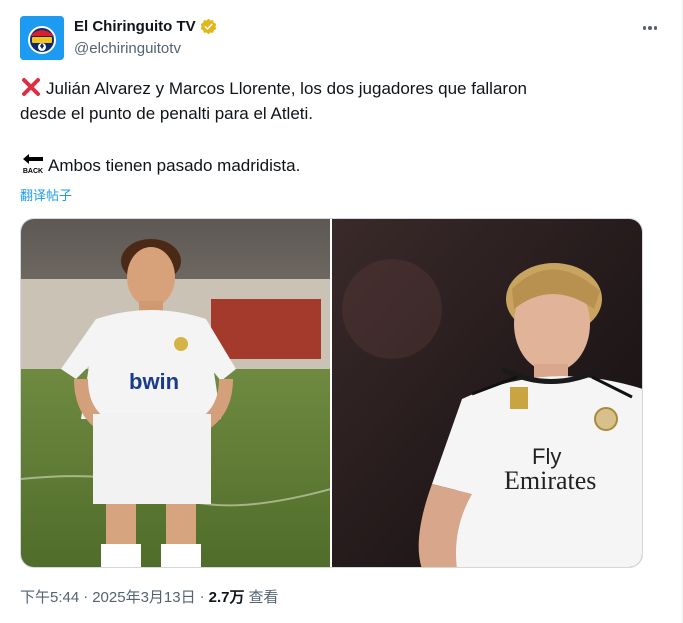 The image size is (683, 623). Describe the element at coordinates (341, 38) in the screenshot. I see `tweet-header: El Chiringuito TV @elchiringuitotv` at that location.